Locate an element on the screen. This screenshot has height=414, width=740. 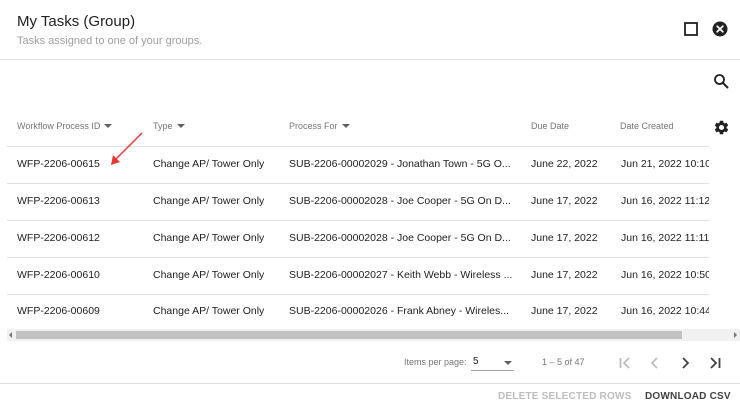
column-header-date-created: Date Created is located at coordinates (647, 126).